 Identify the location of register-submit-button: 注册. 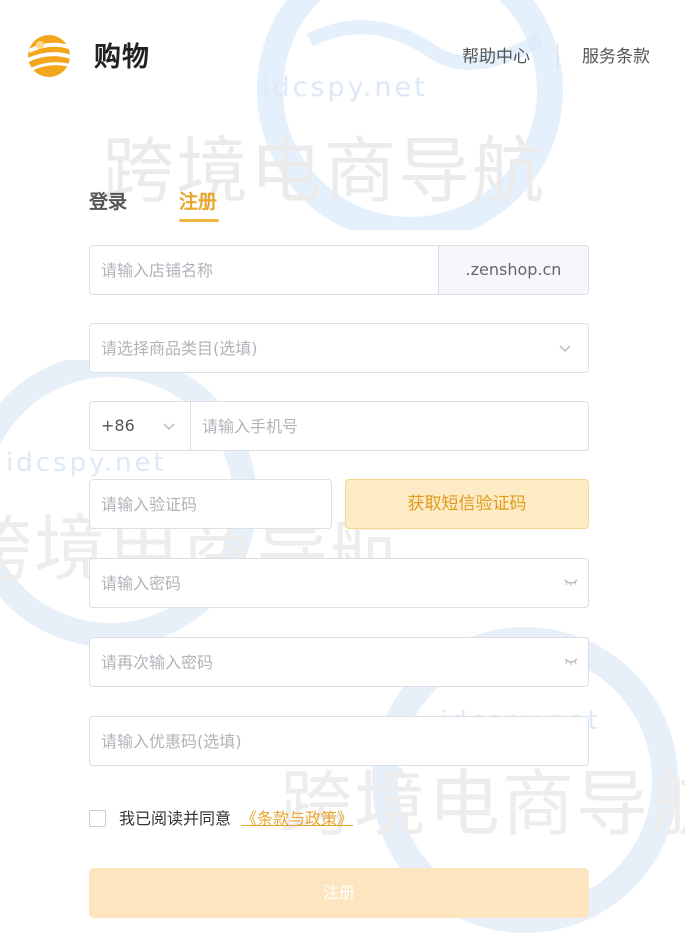
(339, 893).